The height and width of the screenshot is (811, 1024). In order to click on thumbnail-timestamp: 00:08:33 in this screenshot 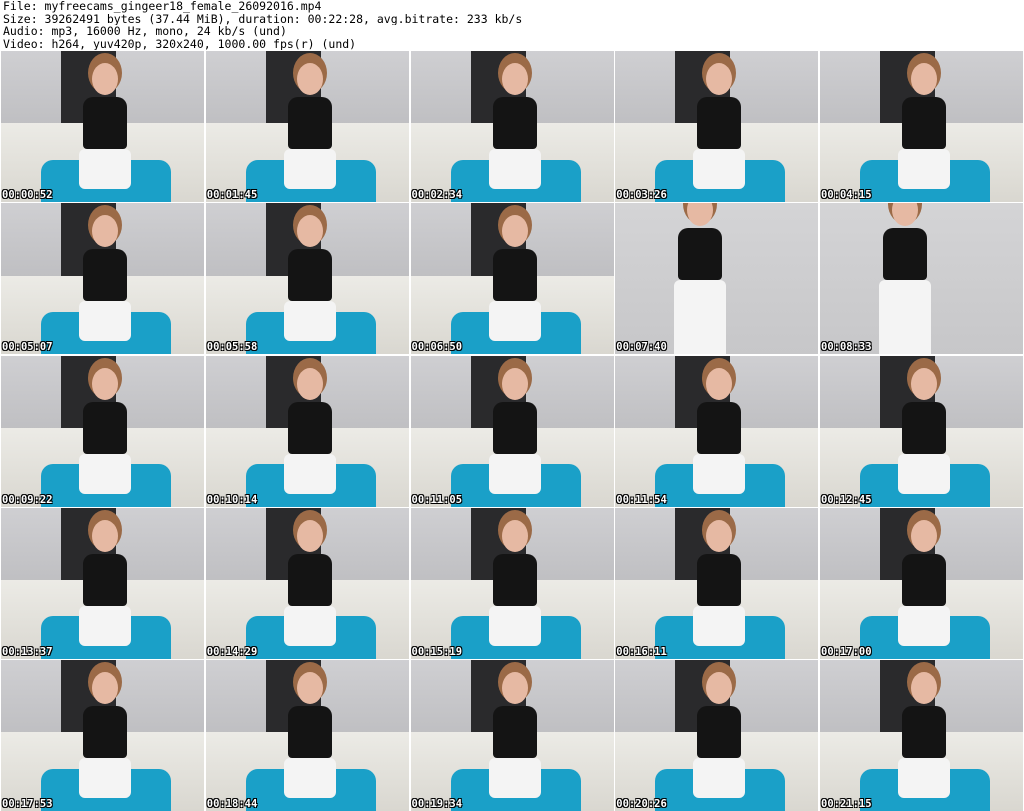, I will do `click(846, 347)`.